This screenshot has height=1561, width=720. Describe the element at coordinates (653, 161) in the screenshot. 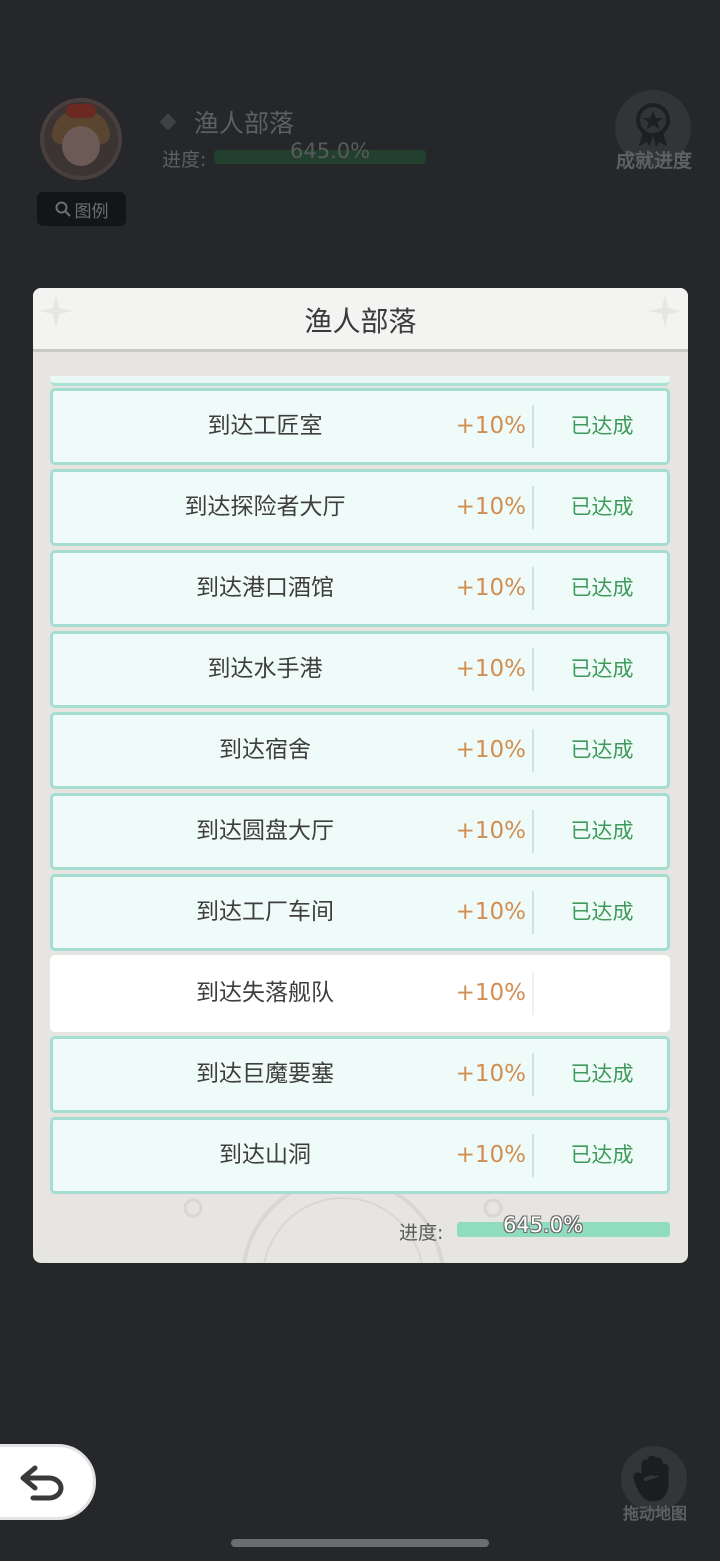

I see `achievement-label: 成就进度` at that location.